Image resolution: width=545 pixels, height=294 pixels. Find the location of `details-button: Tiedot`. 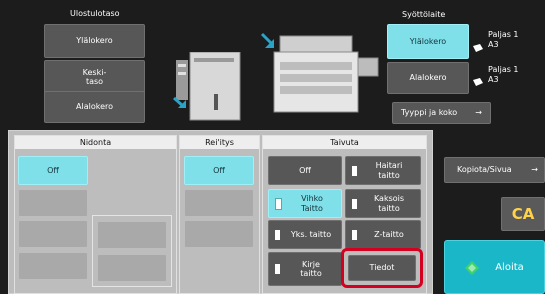

details-button: Tiedot is located at coordinates (382, 268).